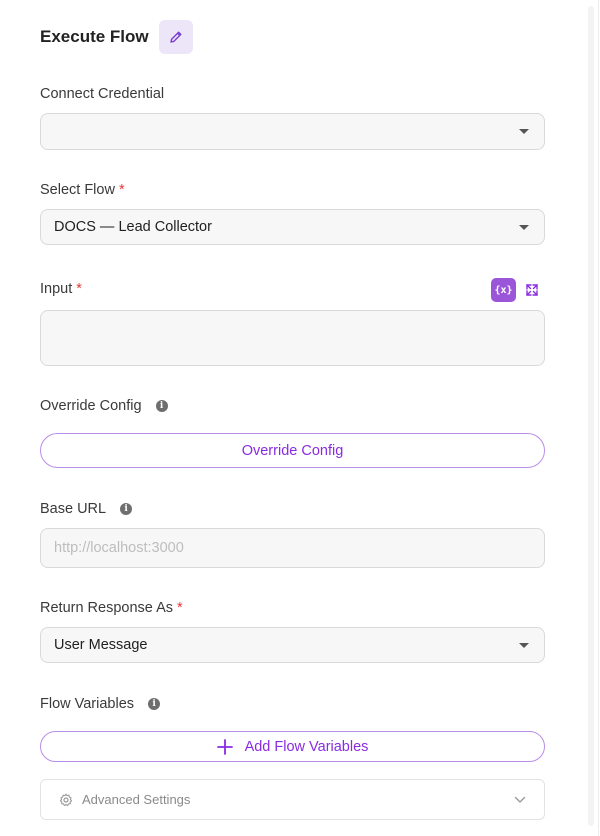 Image resolution: width=600 pixels, height=836 pixels. I want to click on connect-credential-select, so click(292, 131).